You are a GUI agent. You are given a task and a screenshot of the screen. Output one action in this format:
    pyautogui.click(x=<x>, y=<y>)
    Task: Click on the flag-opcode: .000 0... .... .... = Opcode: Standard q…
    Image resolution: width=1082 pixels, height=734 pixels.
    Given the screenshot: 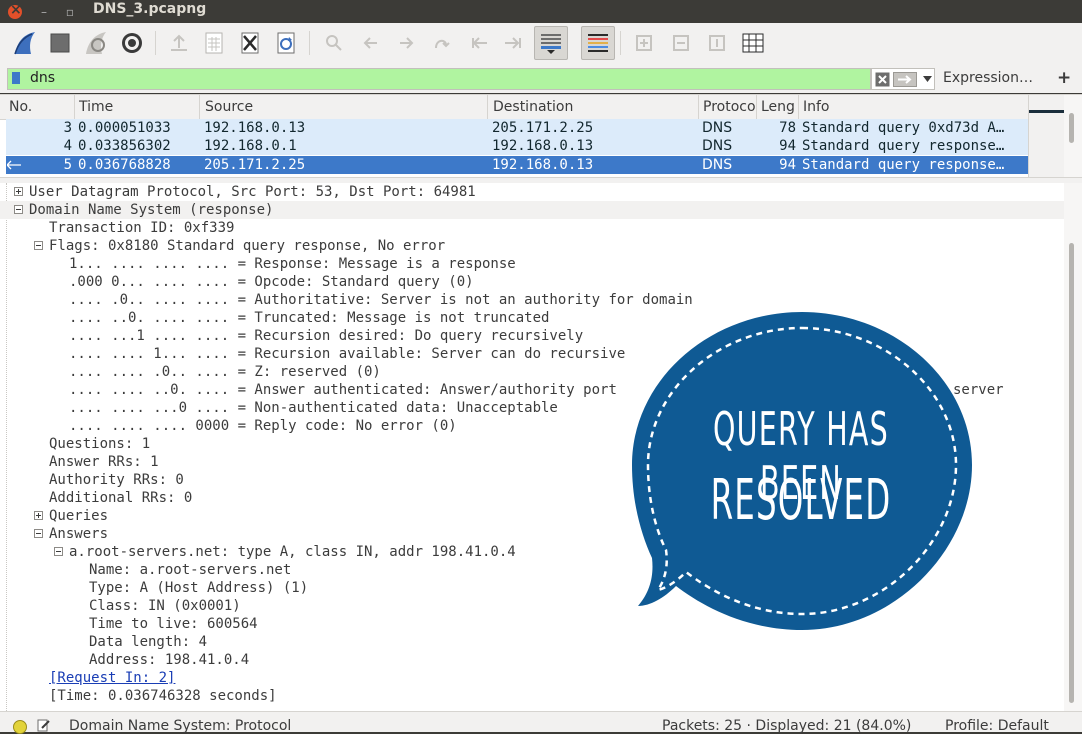 What is the action you would take?
    pyautogui.click(x=271, y=282)
    